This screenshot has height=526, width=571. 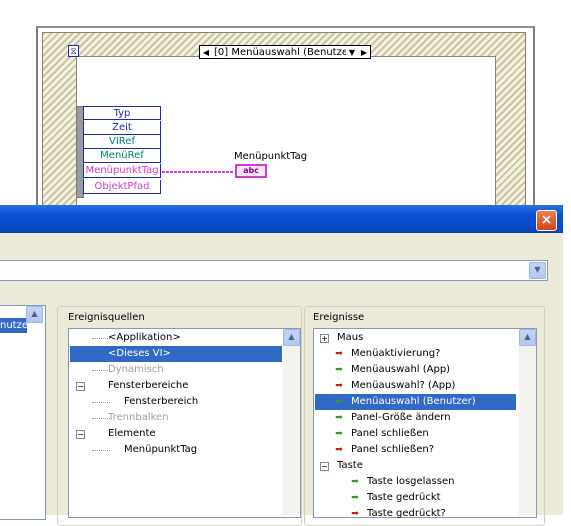 What do you see at coordinates (364, 52) in the screenshot?
I see `selector-increment-icon: ▶` at bounding box center [364, 52].